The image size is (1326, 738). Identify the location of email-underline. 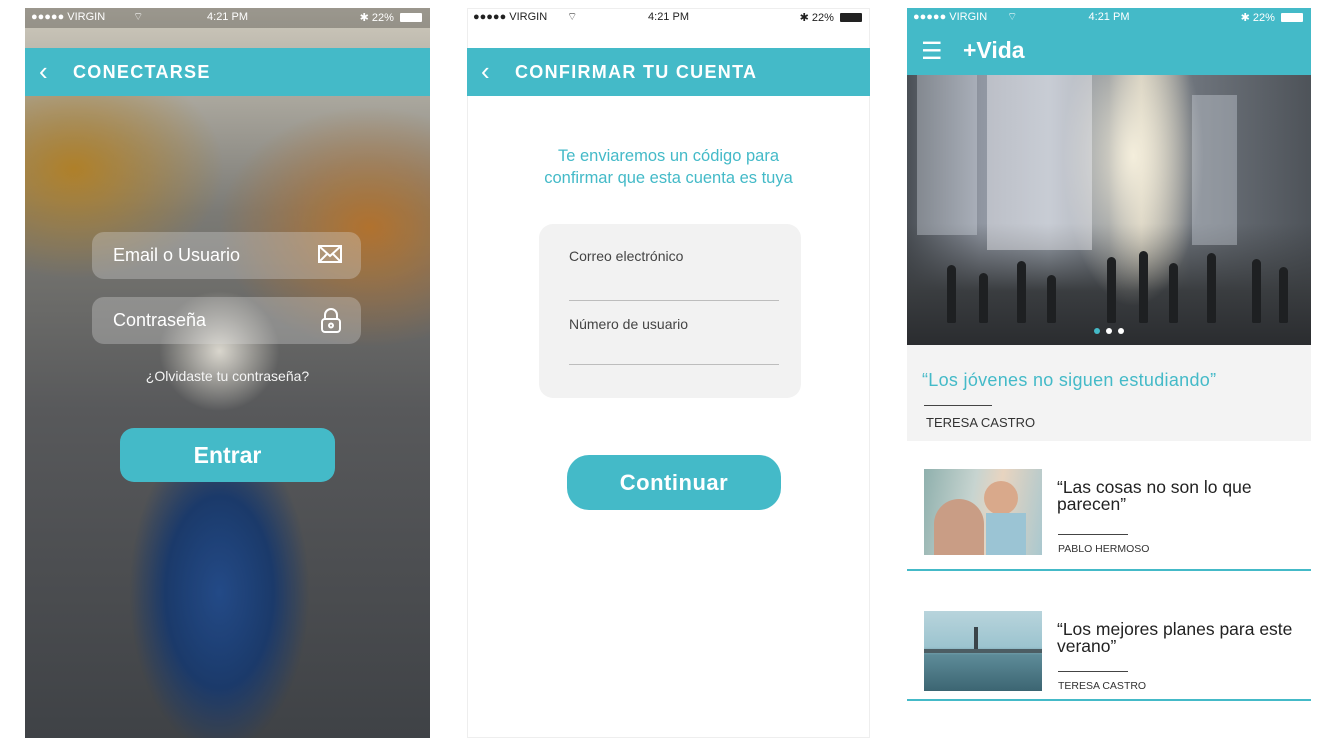
(674, 300).